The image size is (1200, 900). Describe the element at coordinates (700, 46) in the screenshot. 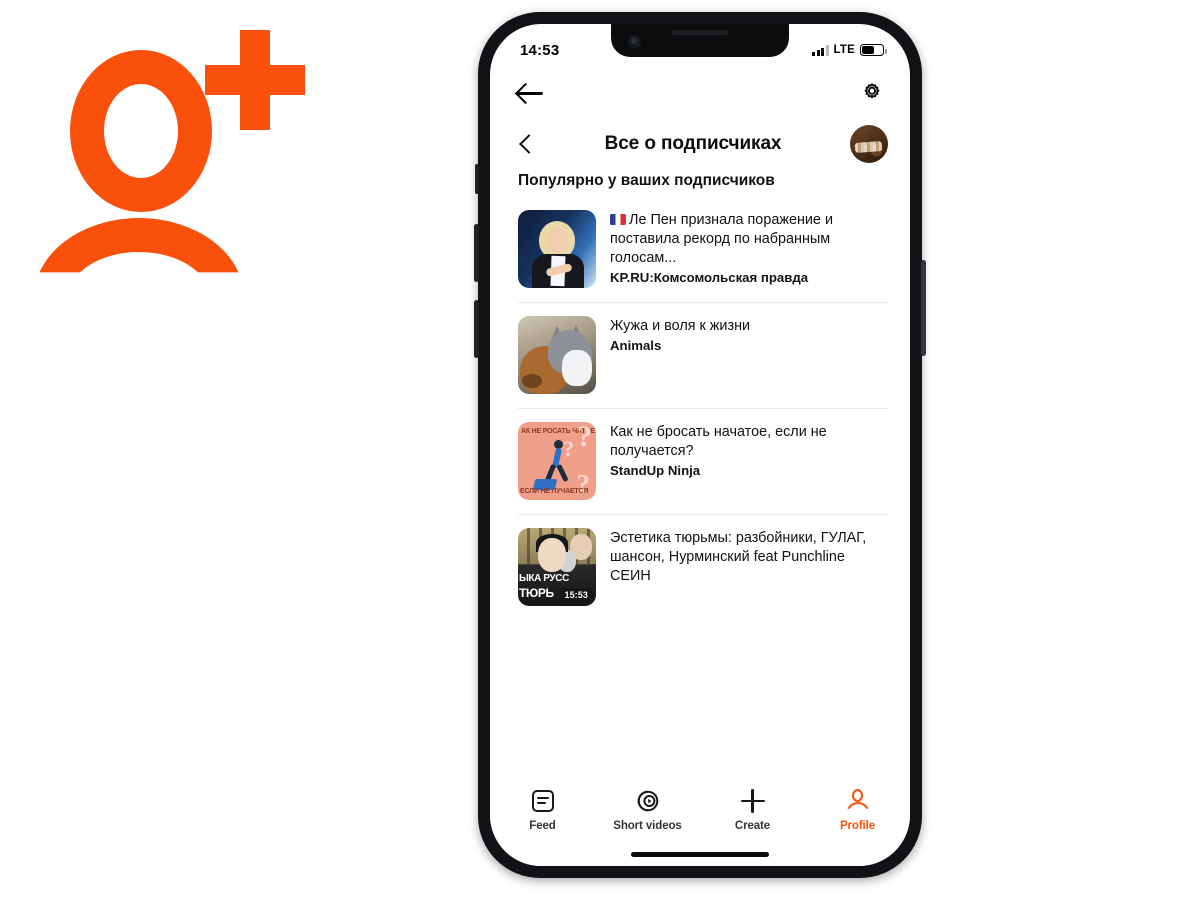

I see `status-bar: 14:53 LTE` at that location.